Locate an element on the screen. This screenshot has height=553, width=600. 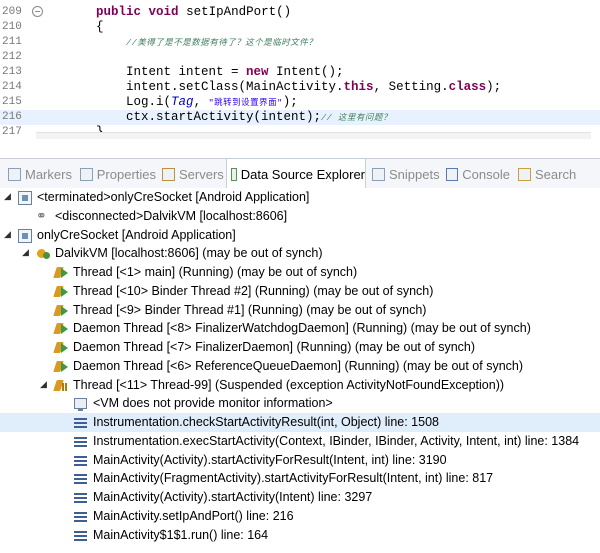
tab-label: Servers is located at coordinates (201, 174).